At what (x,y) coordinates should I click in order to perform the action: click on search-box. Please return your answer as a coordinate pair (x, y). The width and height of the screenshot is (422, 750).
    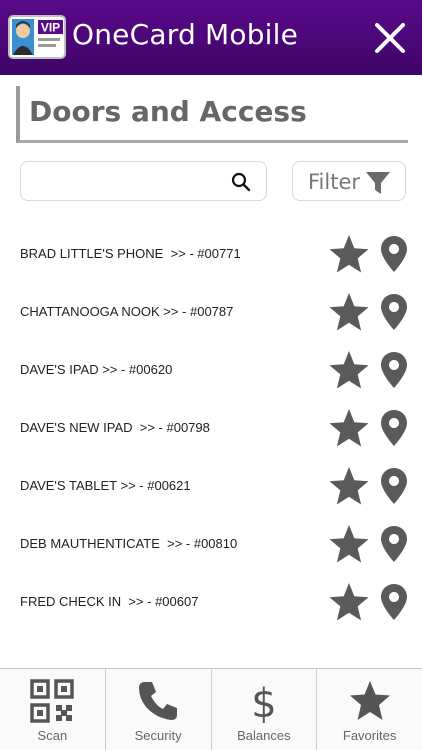
    Looking at the image, I should click on (143, 181).